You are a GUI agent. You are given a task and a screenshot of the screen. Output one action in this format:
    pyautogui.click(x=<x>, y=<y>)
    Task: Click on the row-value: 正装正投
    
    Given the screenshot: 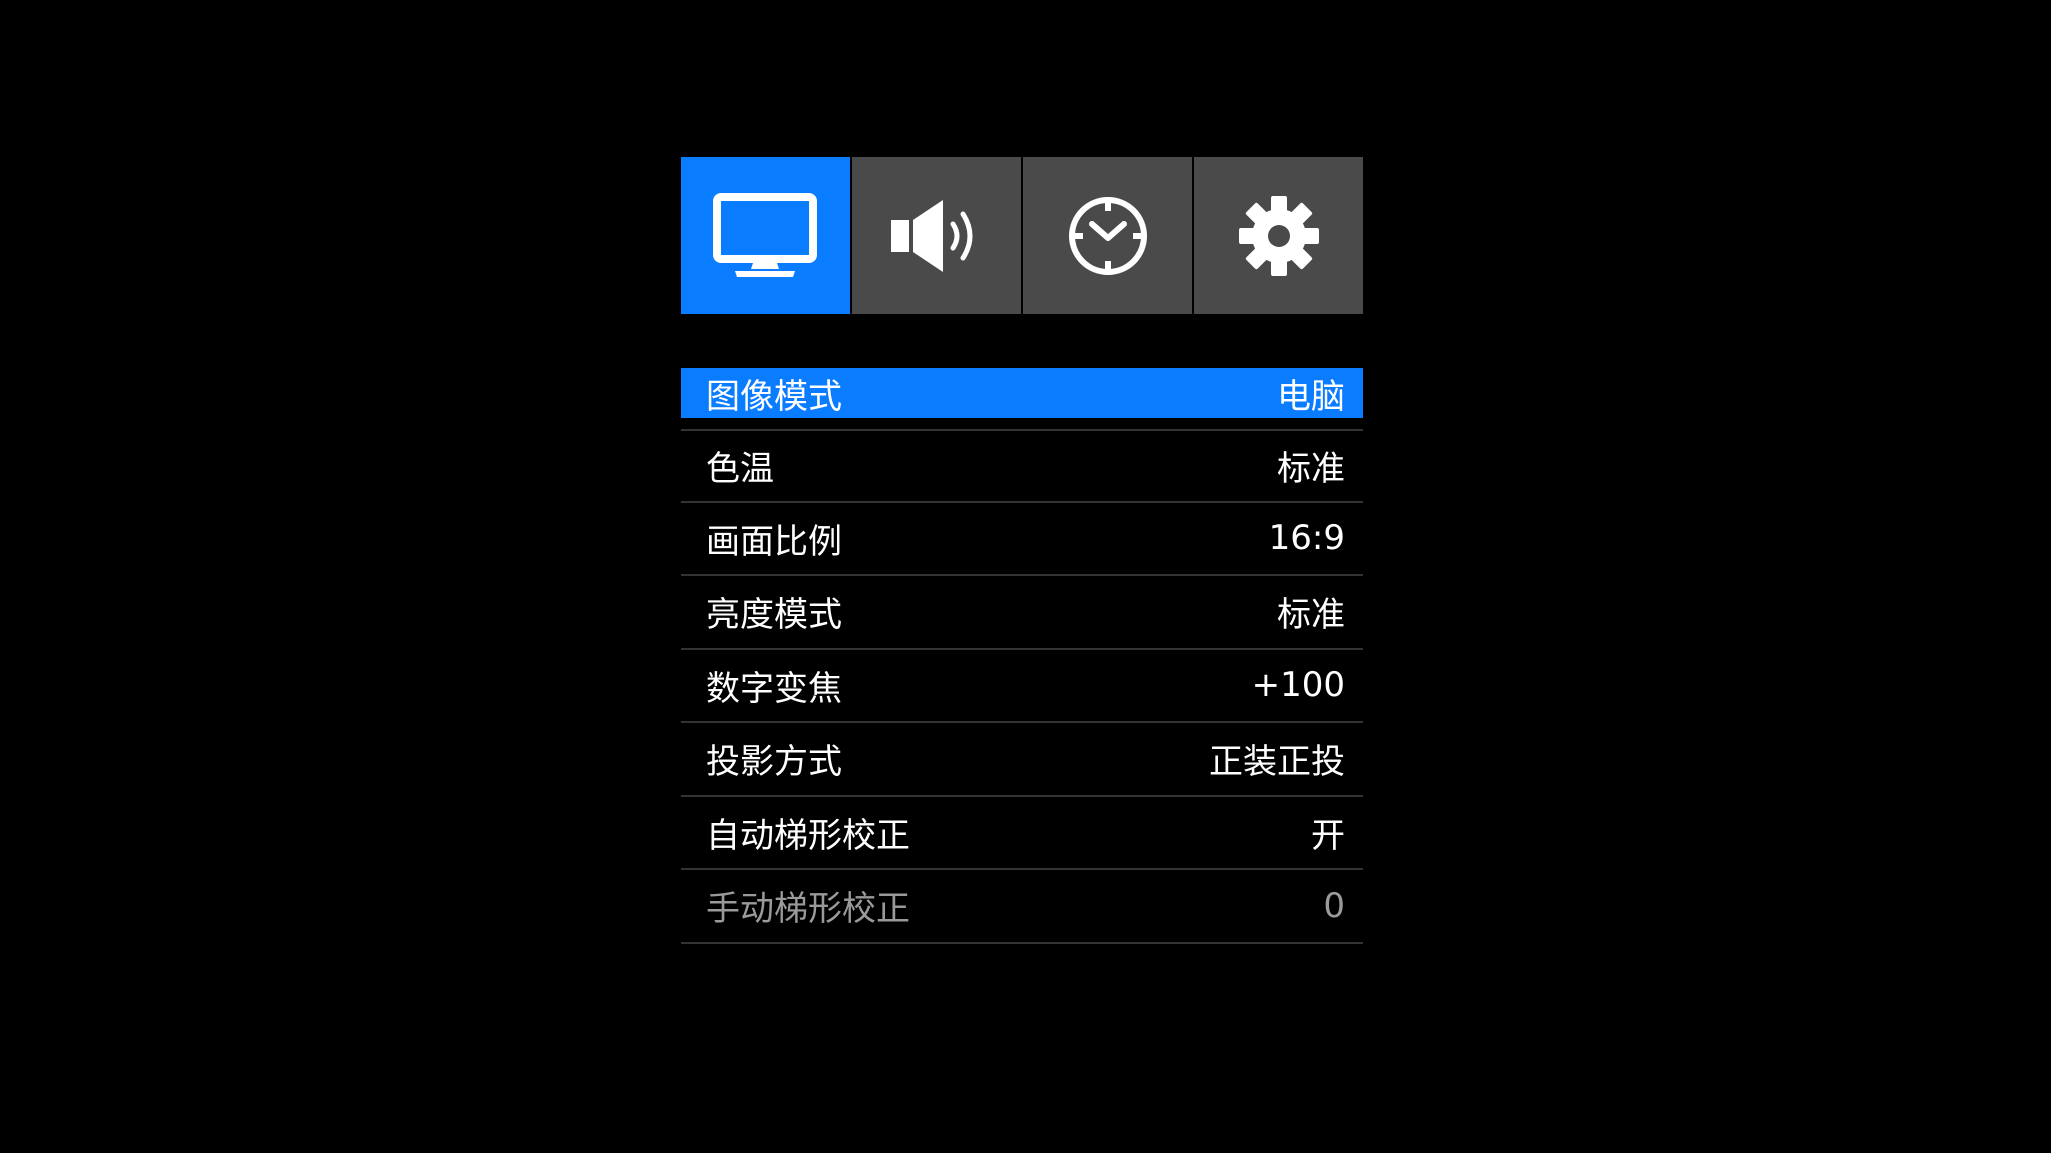 What is the action you would take?
    pyautogui.click(x=1277, y=762)
    